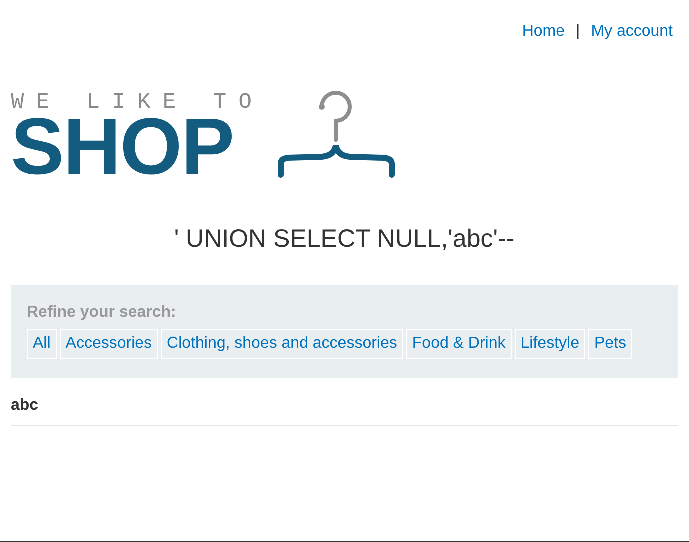 The height and width of the screenshot is (542, 689). Describe the element at coordinates (632, 32) in the screenshot. I see `nav-link: My account` at that location.